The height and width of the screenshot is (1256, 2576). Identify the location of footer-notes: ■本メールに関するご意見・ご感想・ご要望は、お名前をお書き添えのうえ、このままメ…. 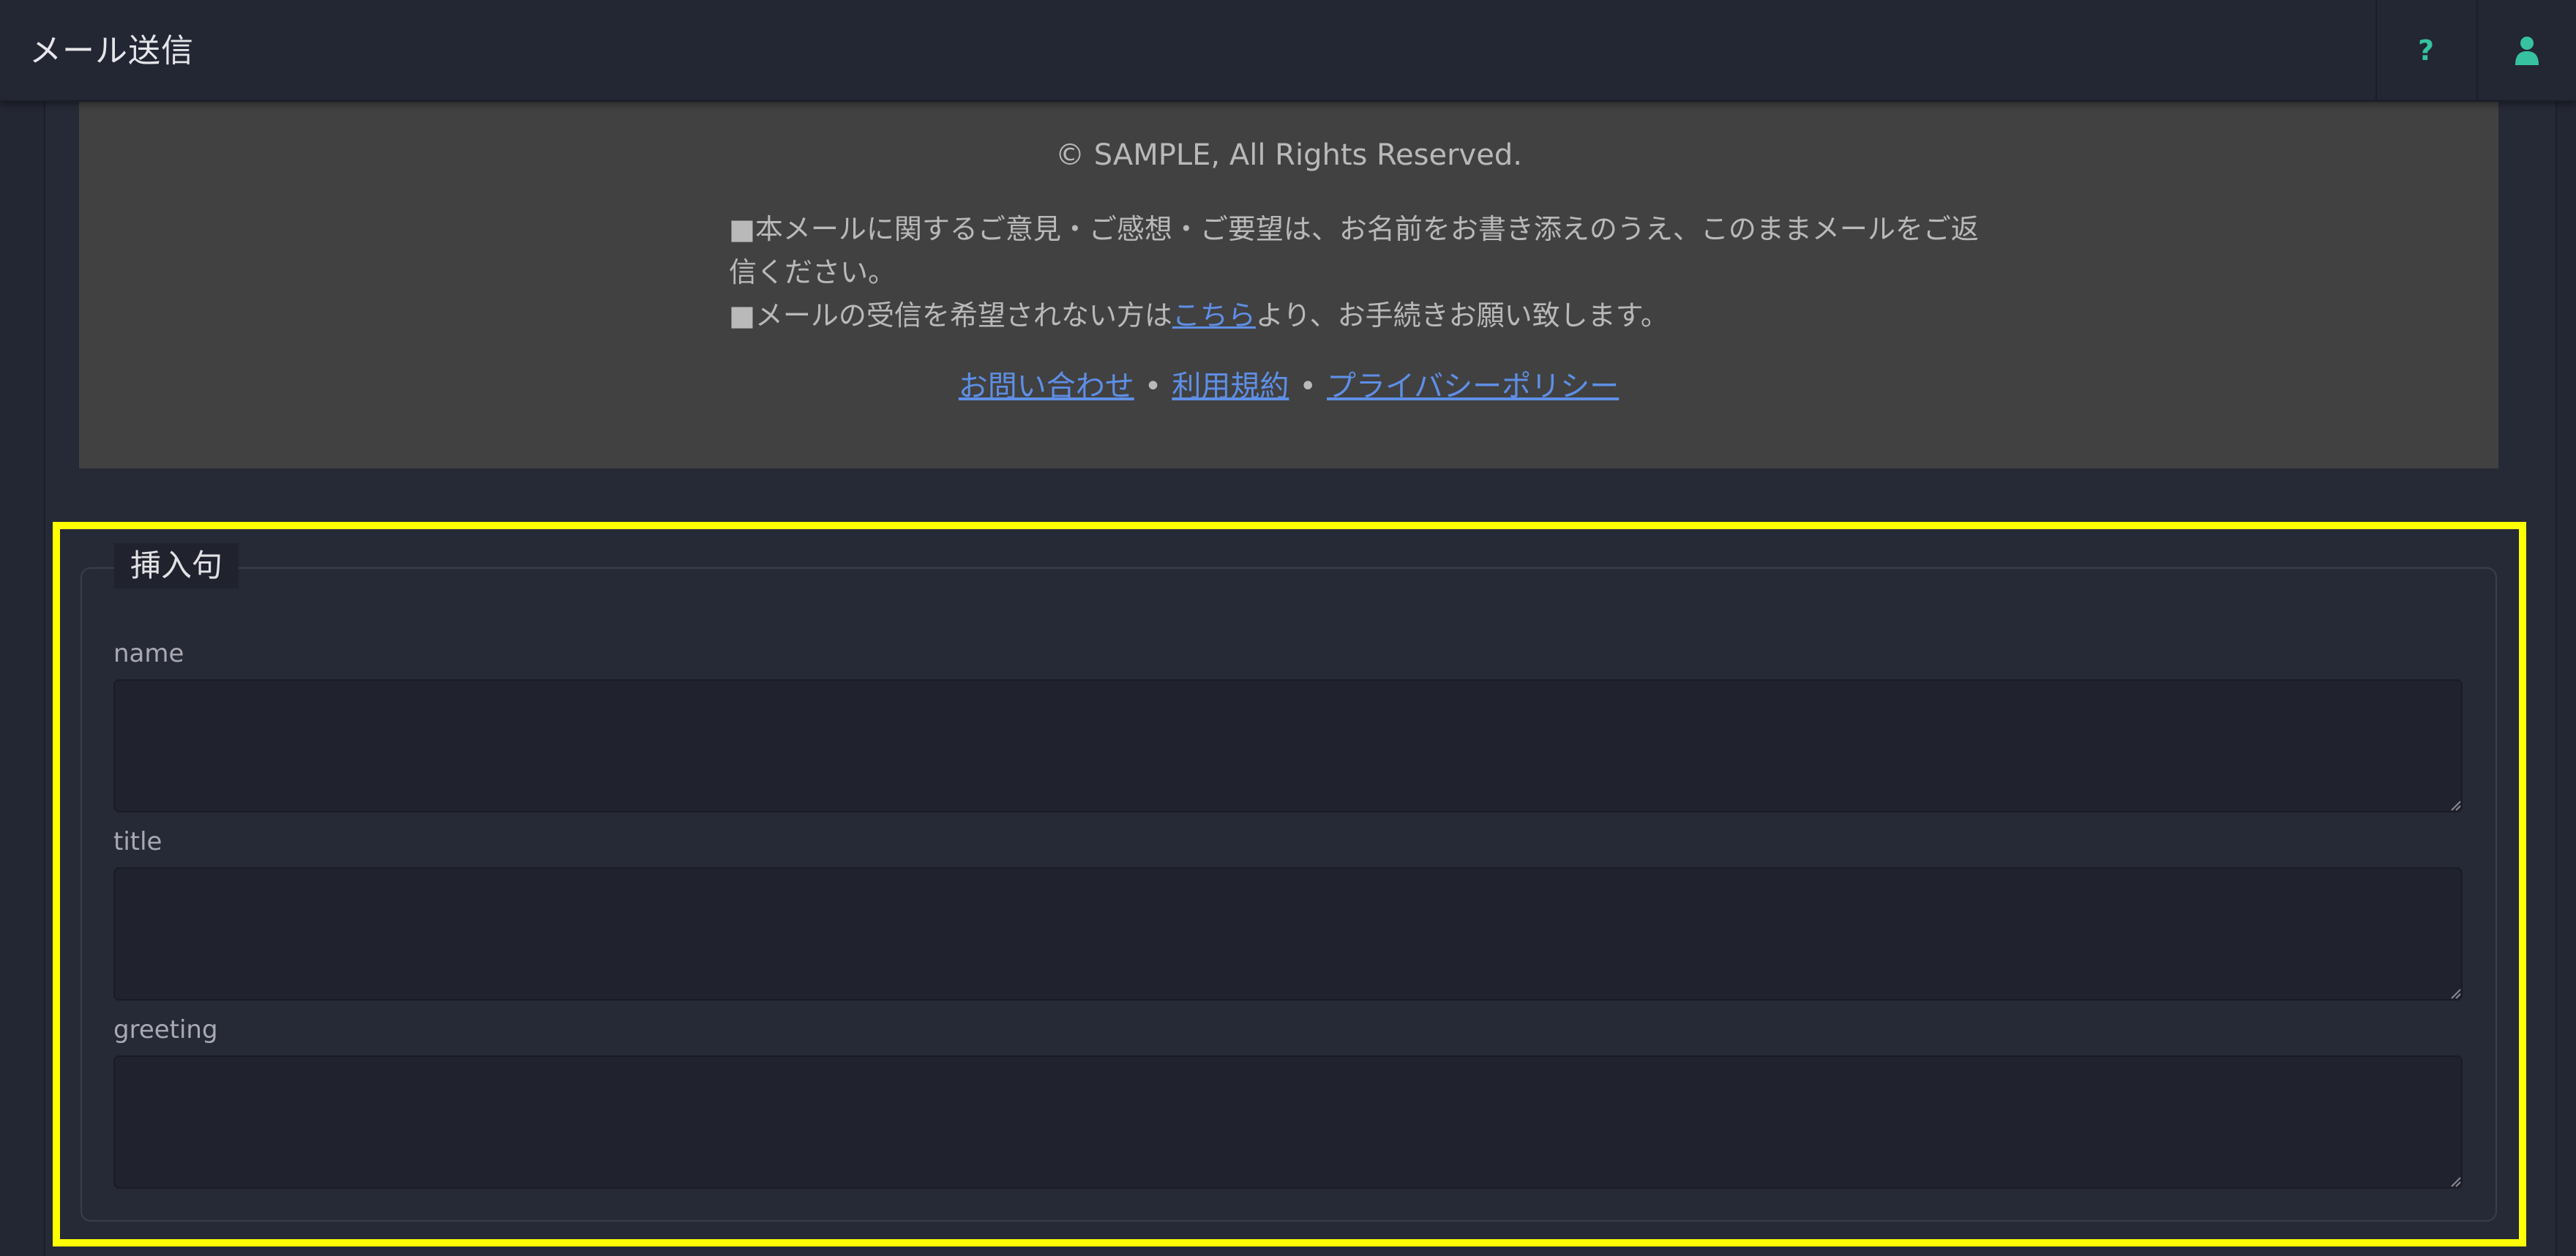
(1373, 272).